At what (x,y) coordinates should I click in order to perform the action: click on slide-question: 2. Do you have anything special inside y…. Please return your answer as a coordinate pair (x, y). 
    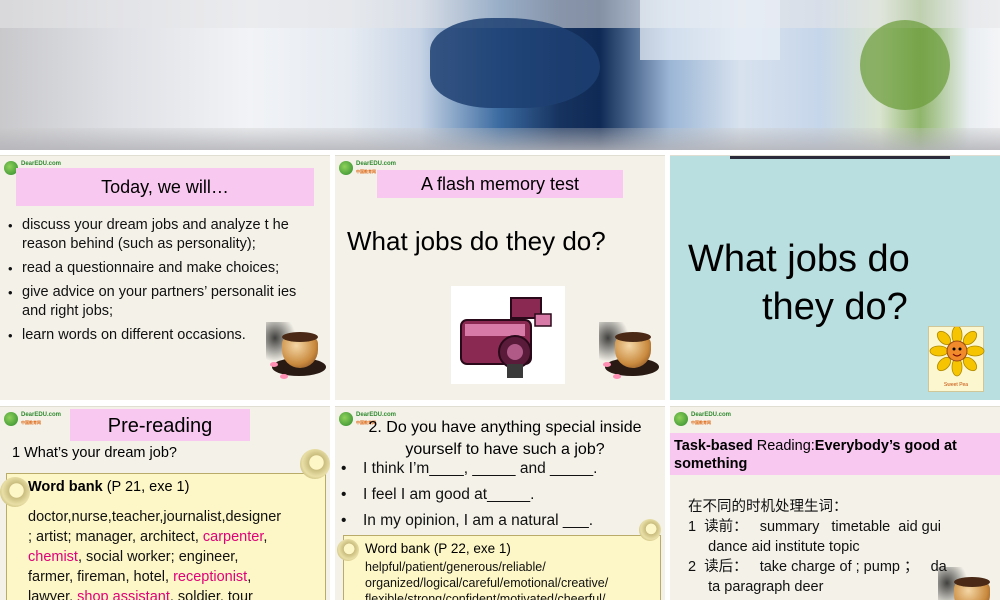
    Looking at the image, I should click on (505, 438).